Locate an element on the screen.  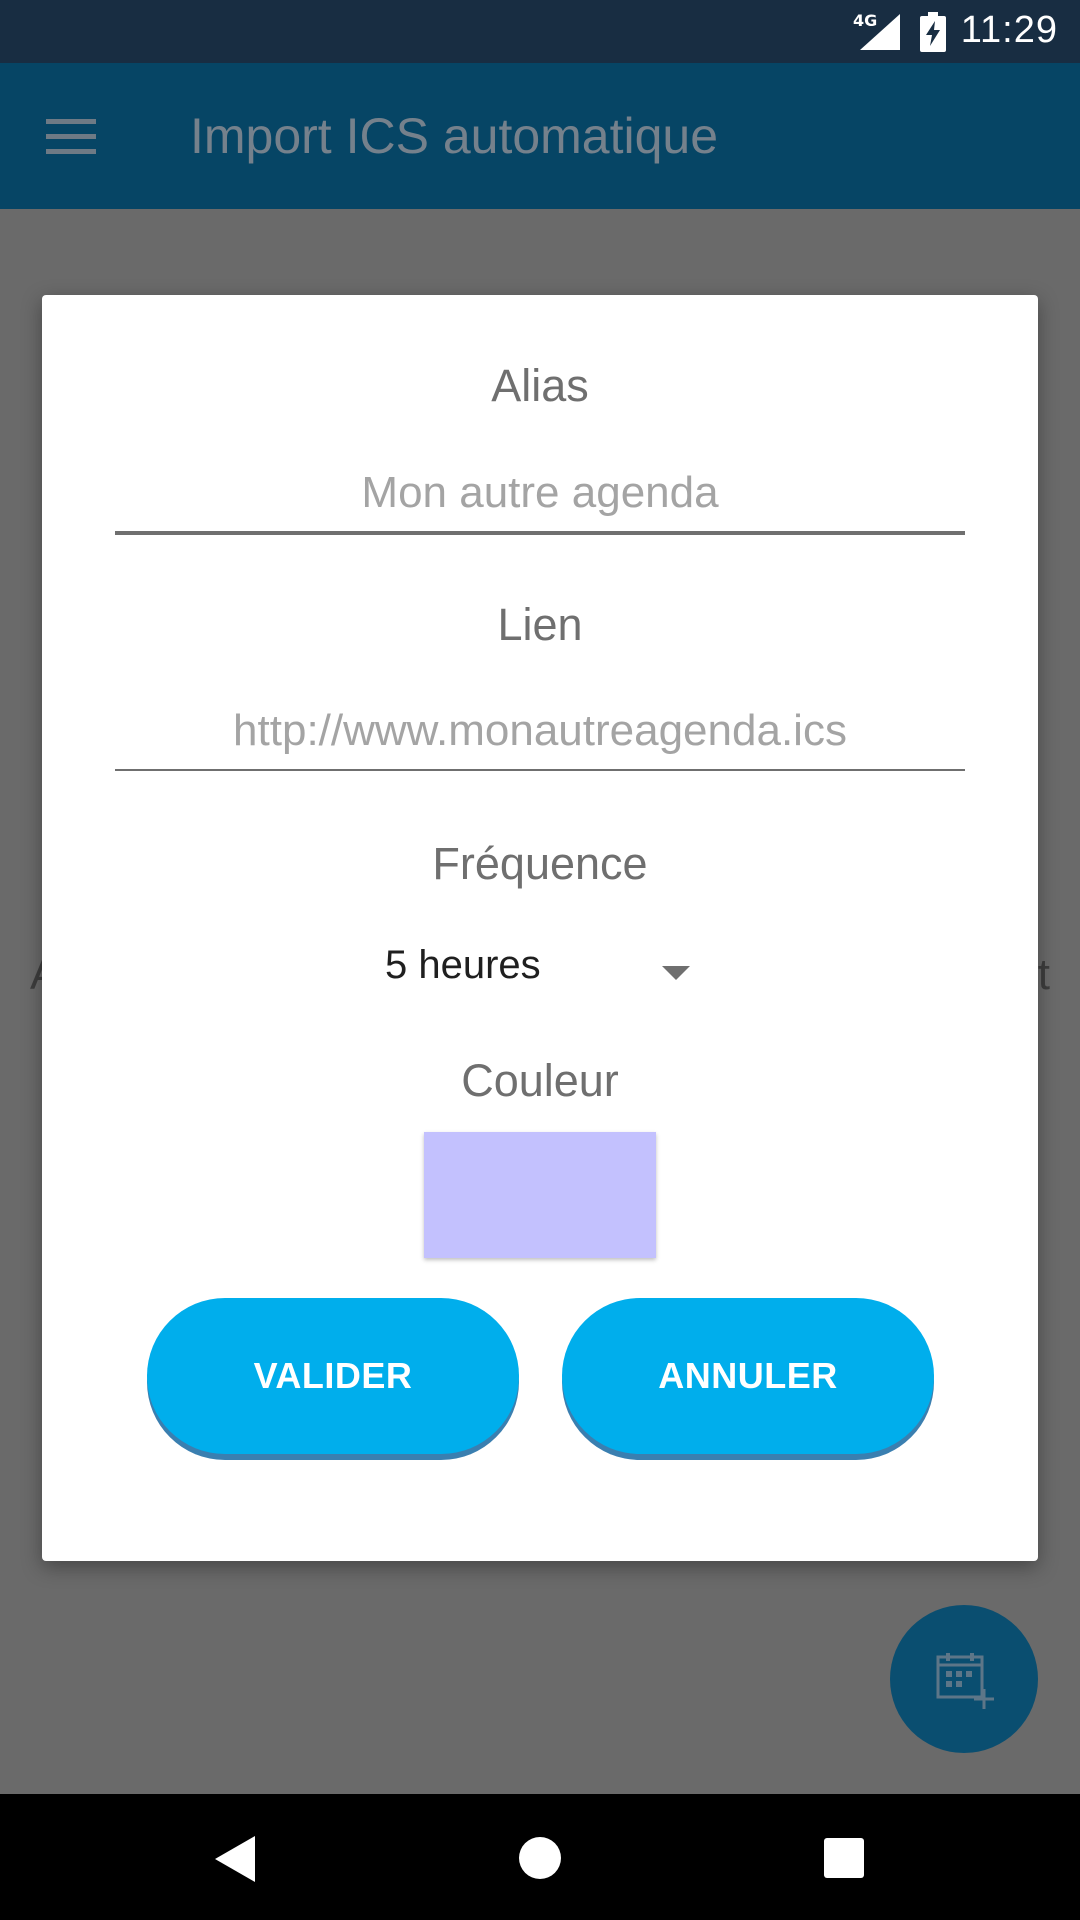
navigation-bar is located at coordinates (540, 1857).